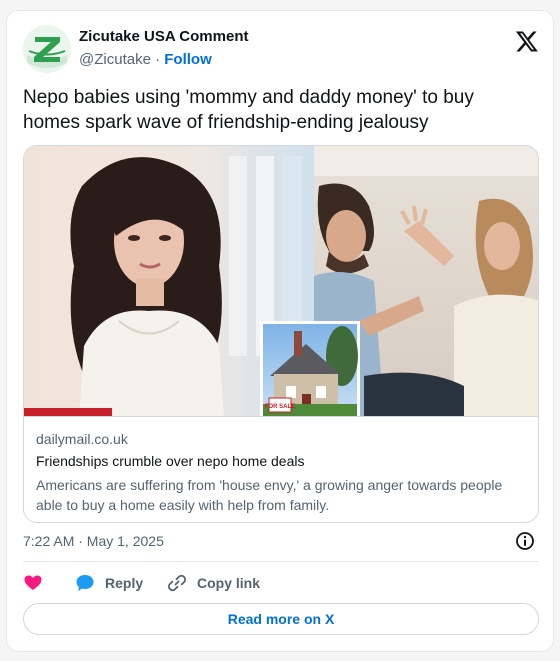 Image resolution: width=560 pixels, height=661 pixels. I want to click on action-bar: Reply Copy link, so click(281, 583).